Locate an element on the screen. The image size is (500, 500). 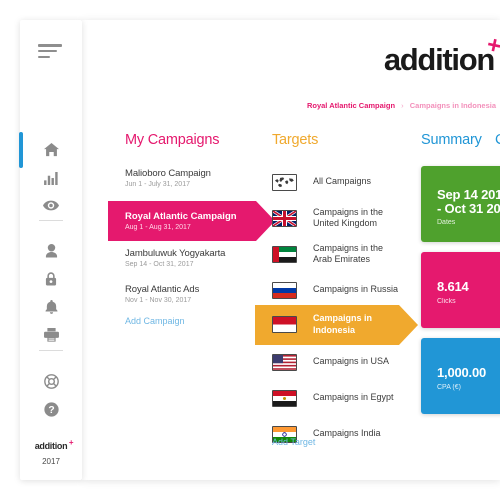
list-item: Campaigns in the United Kingdom is located at coordinates (347, 218).